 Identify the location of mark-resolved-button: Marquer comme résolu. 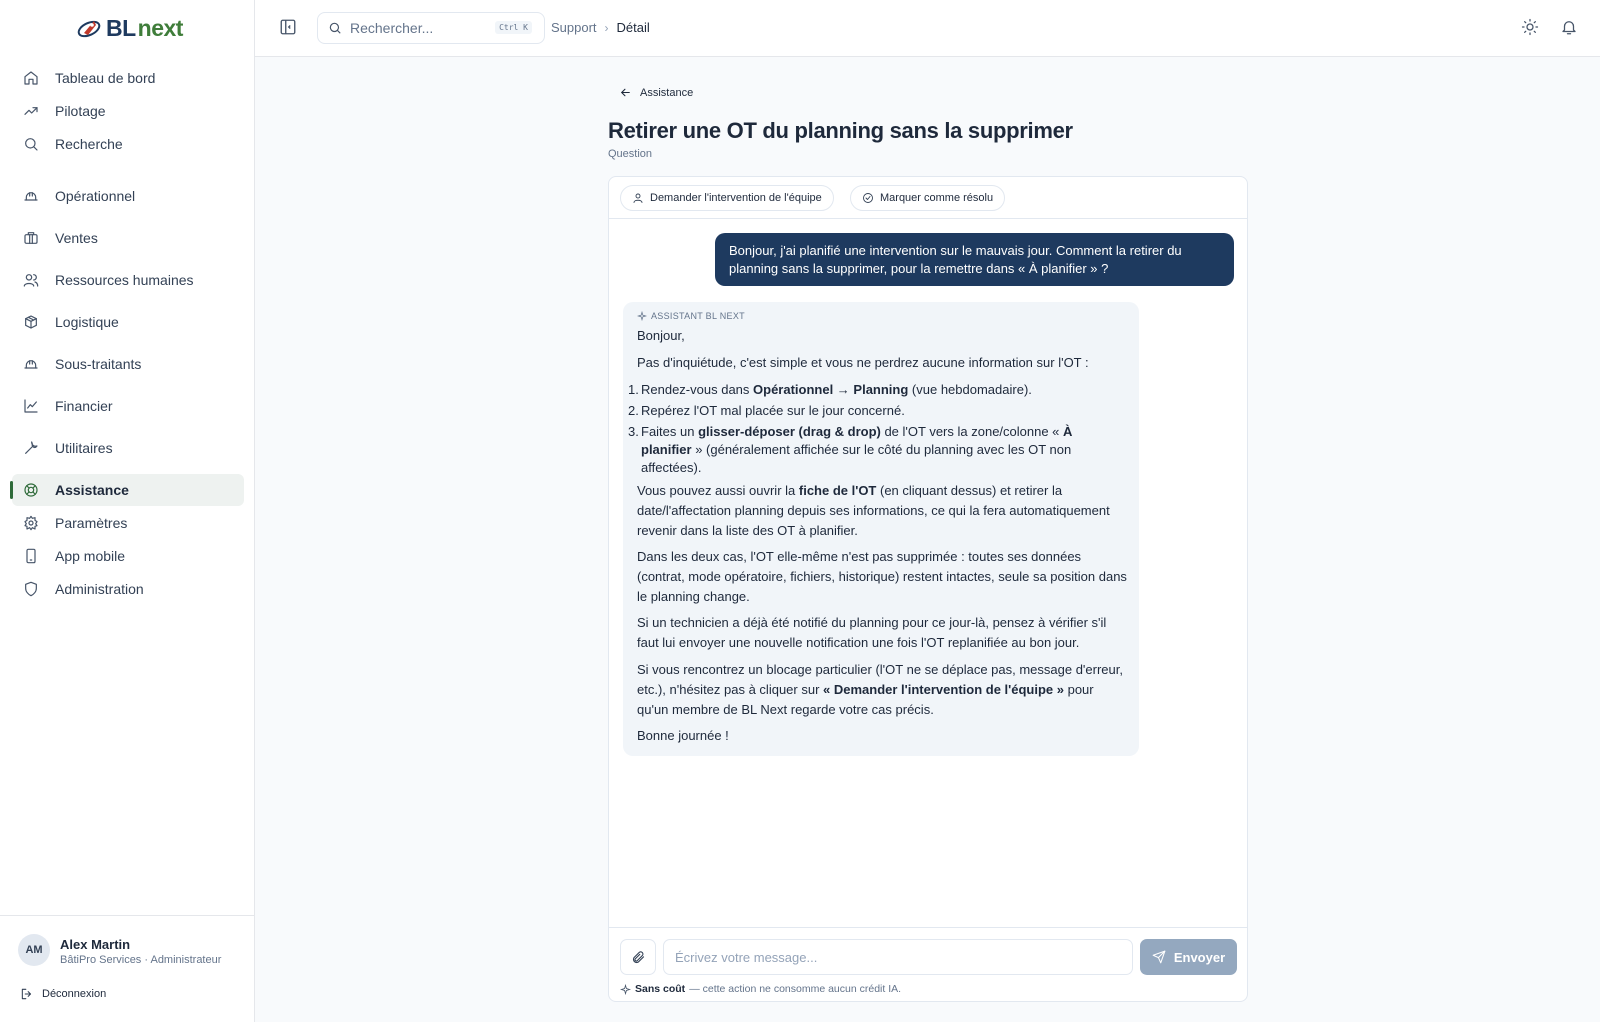
(928, 198).